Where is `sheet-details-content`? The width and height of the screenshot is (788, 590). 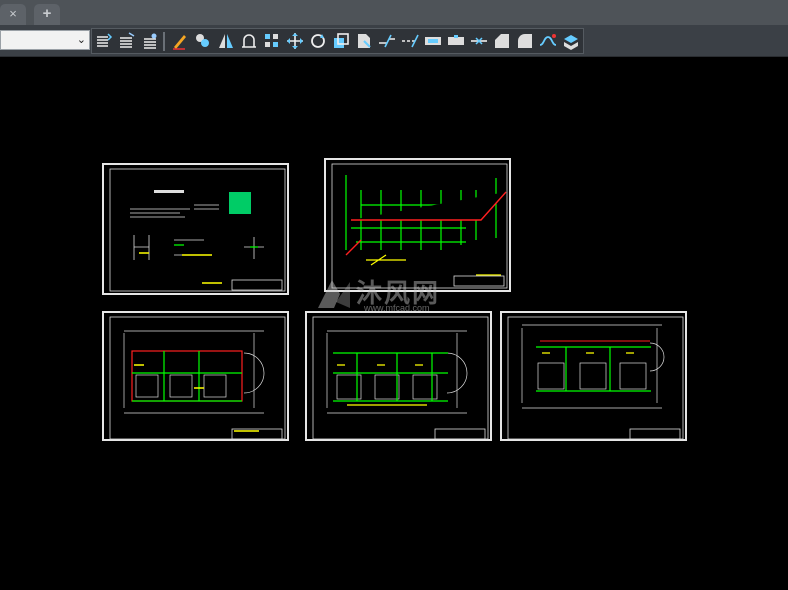
sheet-details-content is located at coordinates (197, 230).